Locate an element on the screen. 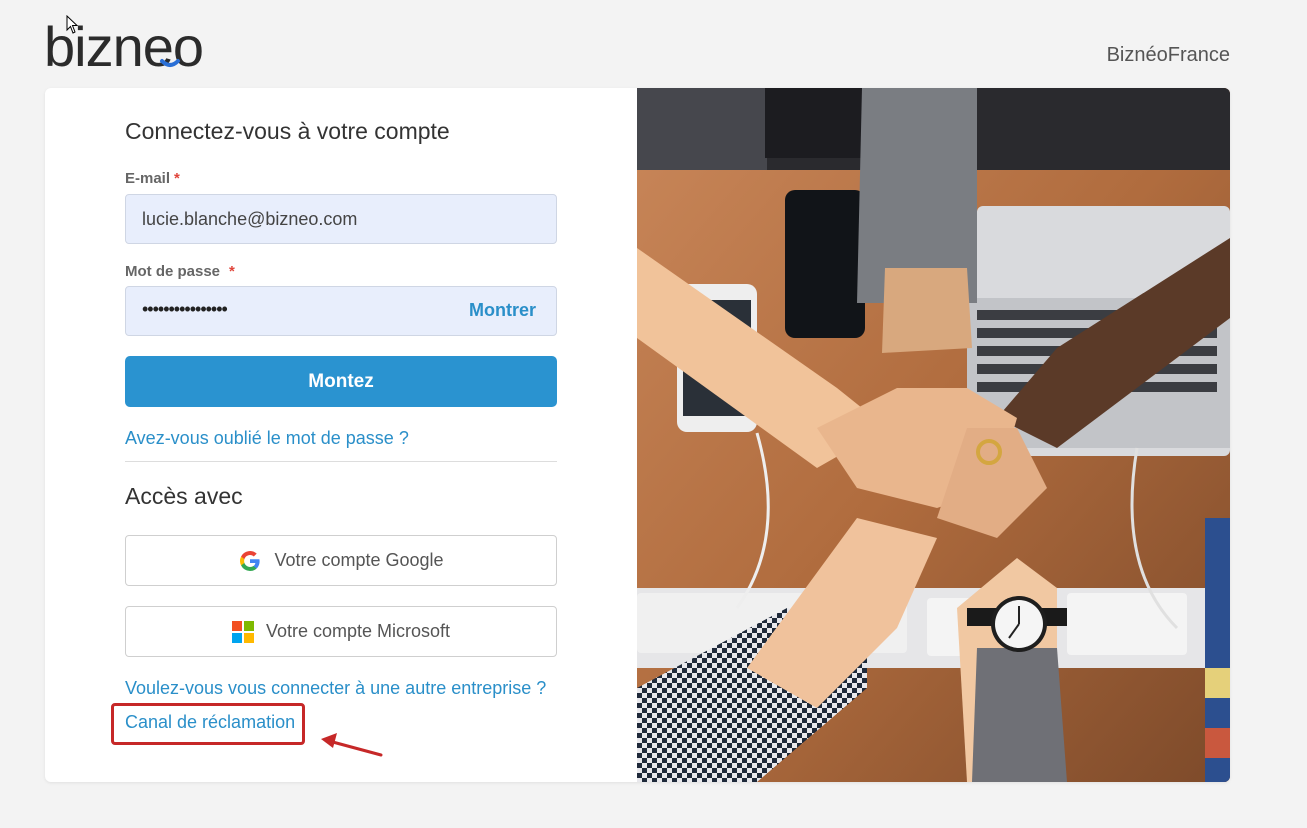  password-value: •••••••••••••••• is located at coordinates (185, 309).